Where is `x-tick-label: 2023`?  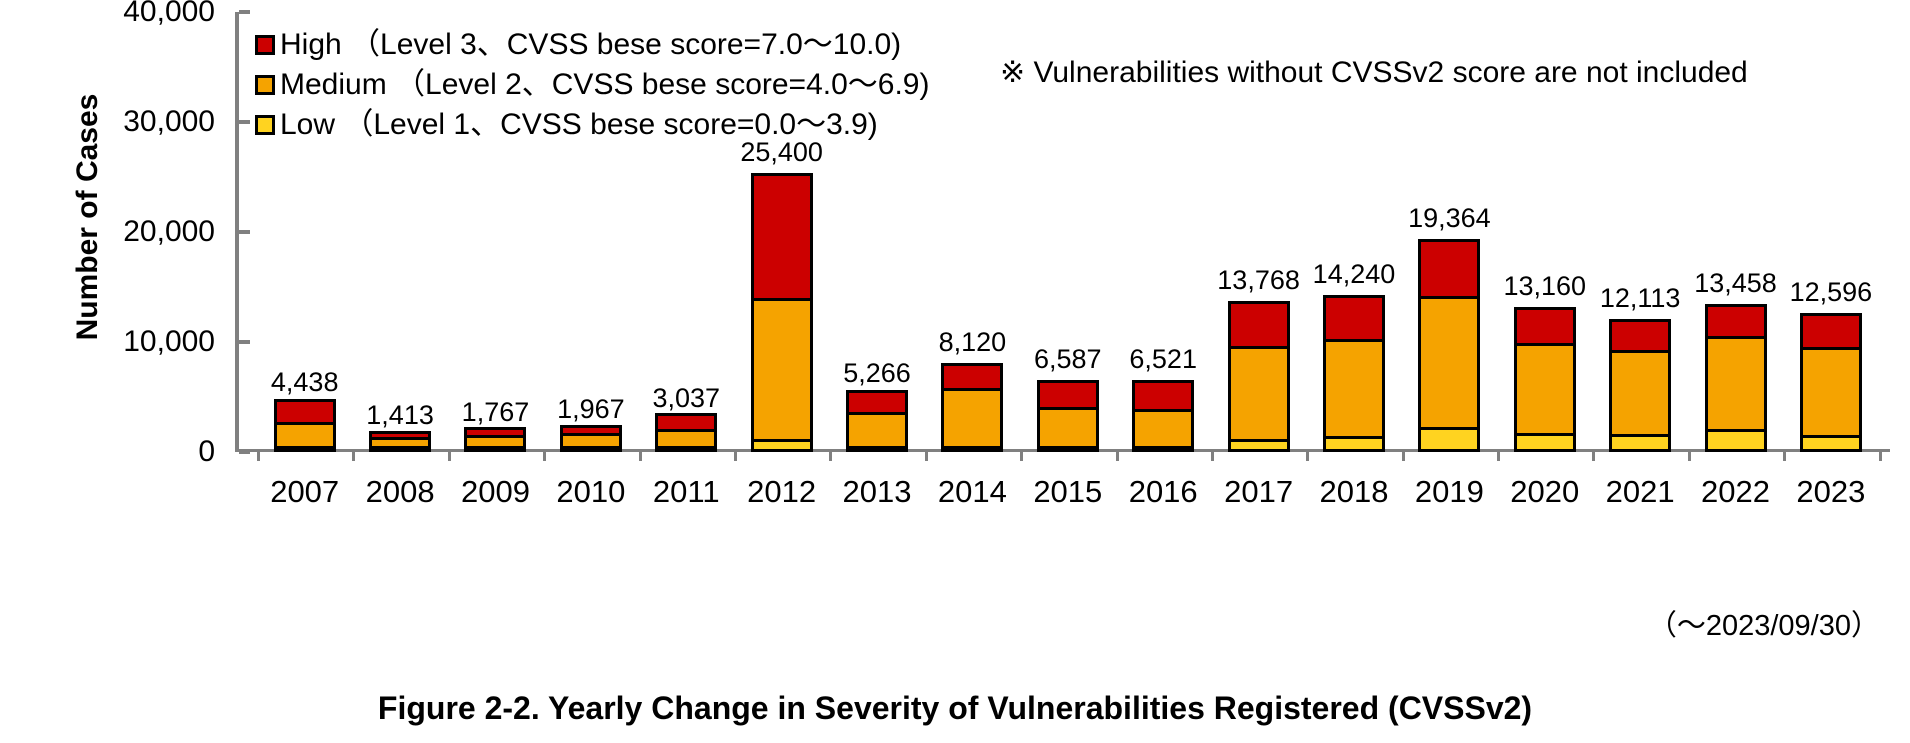 x-tick-label: 2023 is located at coordinates (1831, 491).